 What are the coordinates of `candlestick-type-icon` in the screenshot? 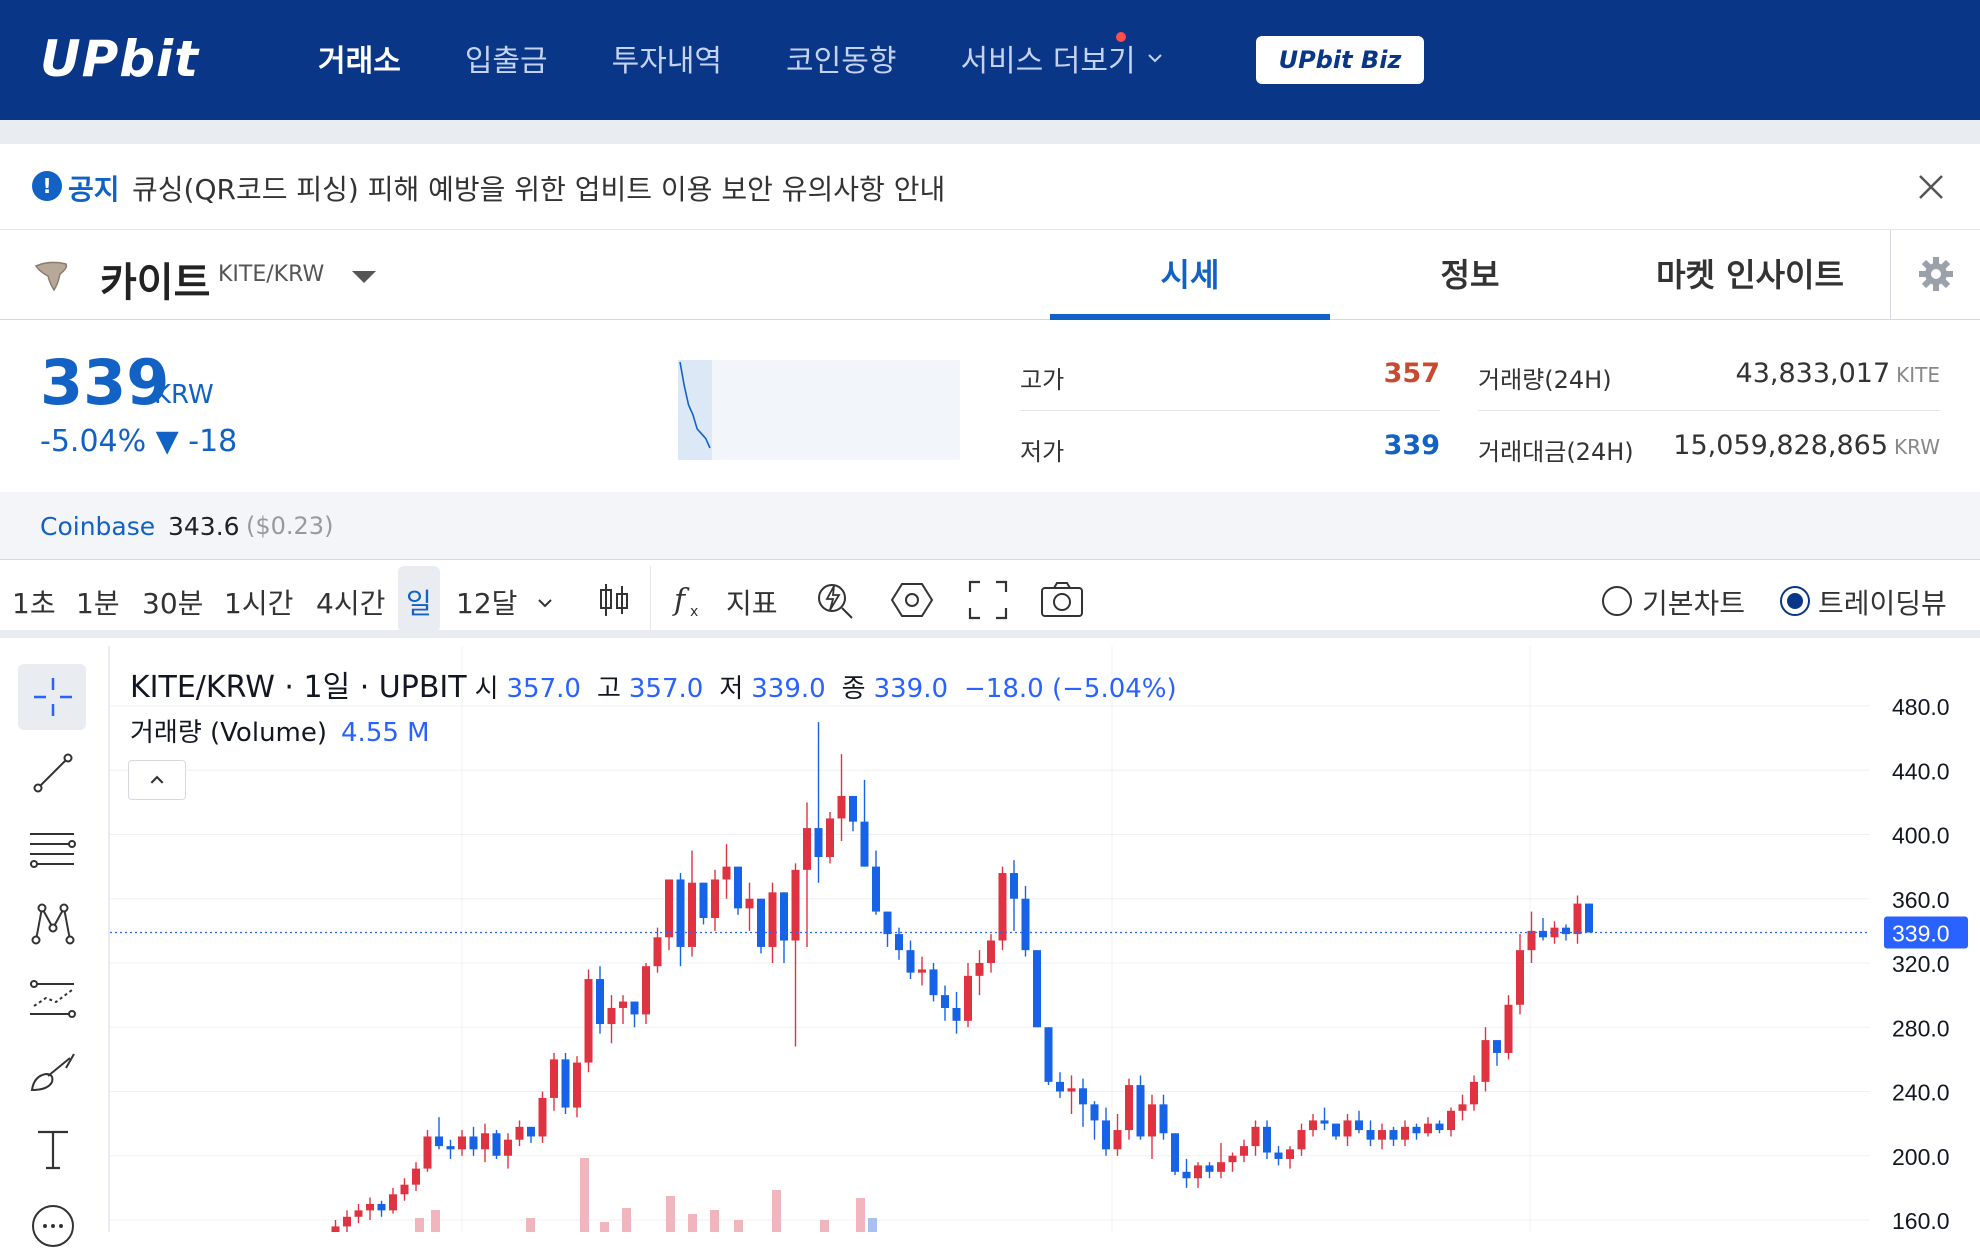 It's located at (614, 600).